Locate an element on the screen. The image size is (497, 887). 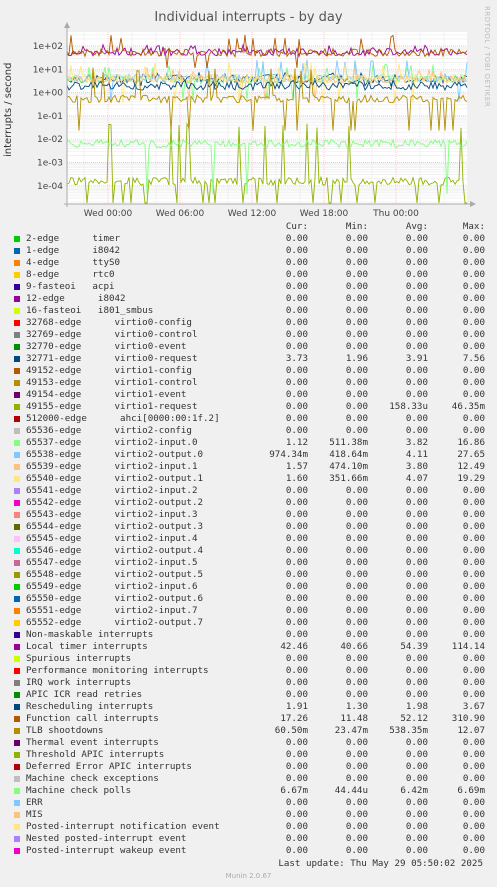
legend-row: Machine check exceptions 0.00 0.00 0.00 0.00 is located at coordinates (252, 779).